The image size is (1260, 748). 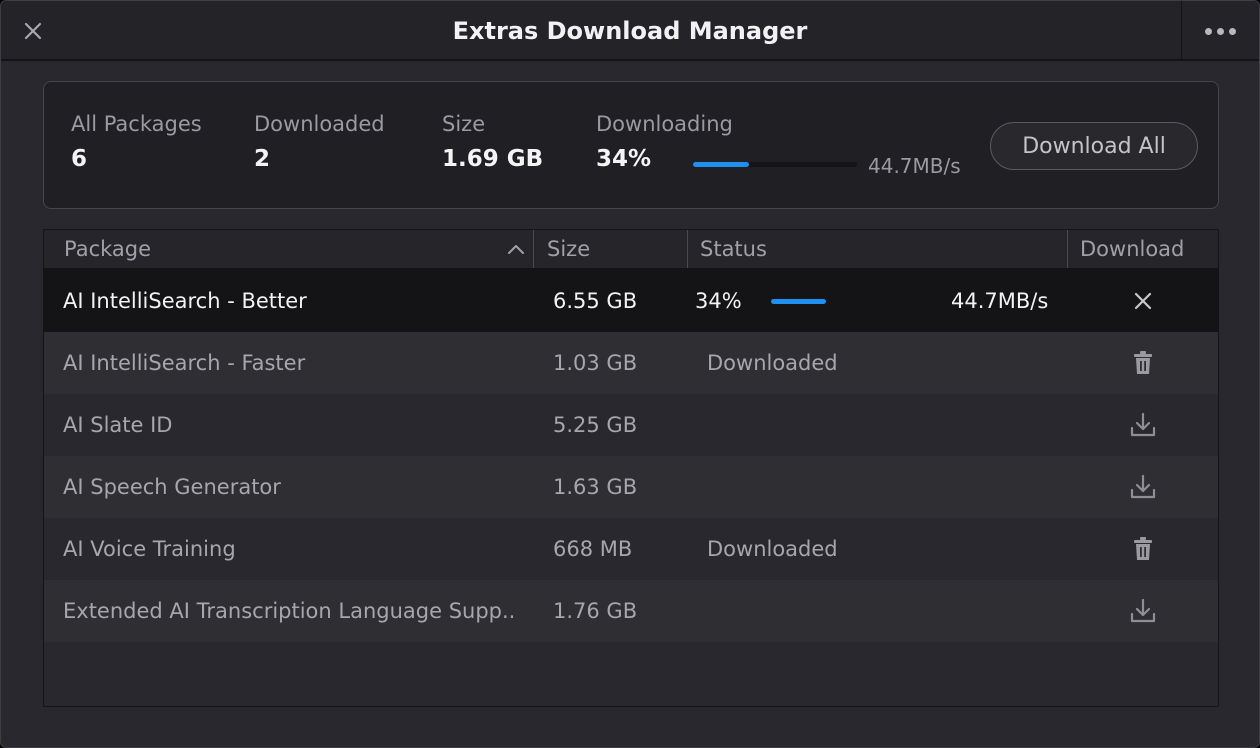 I want to click on row-progress-bar, so click(x=852, y=301).